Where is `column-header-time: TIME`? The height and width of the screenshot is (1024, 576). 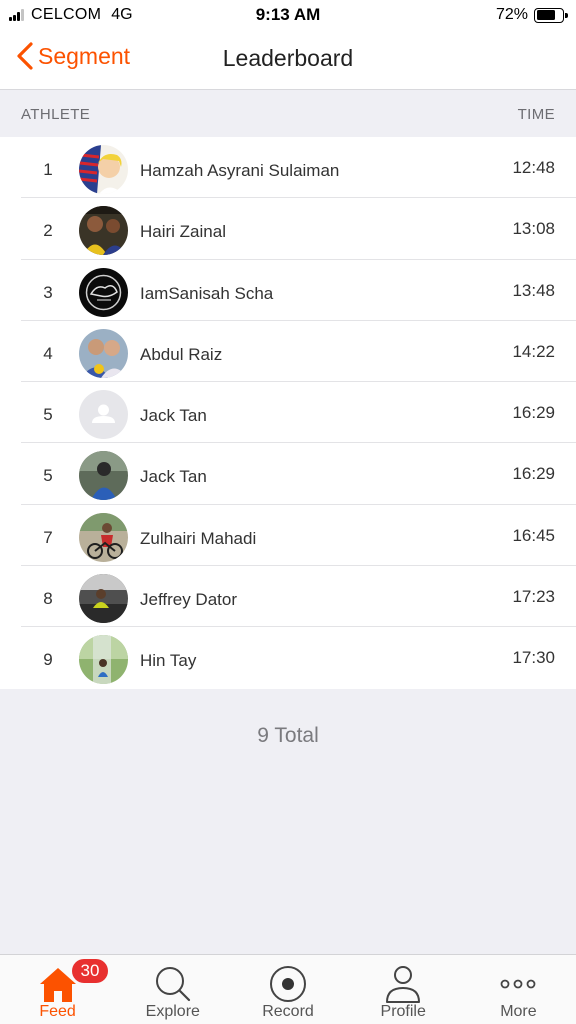
column-header-time: TIME is located at coordinates (536, 114).